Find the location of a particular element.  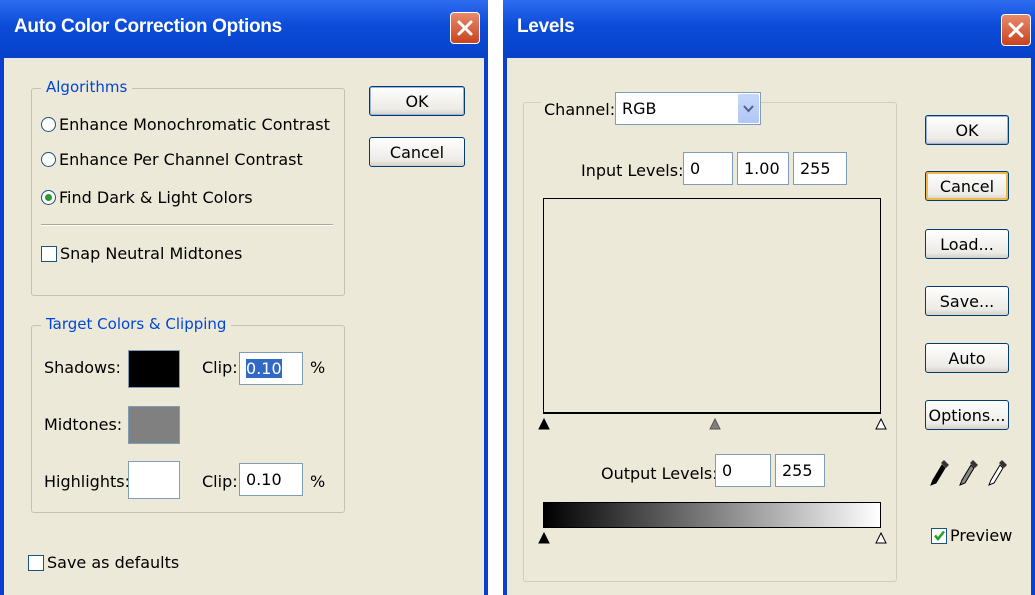

target-colors-legend: Target Colors & Clipping is located at coordinates (136, 324).